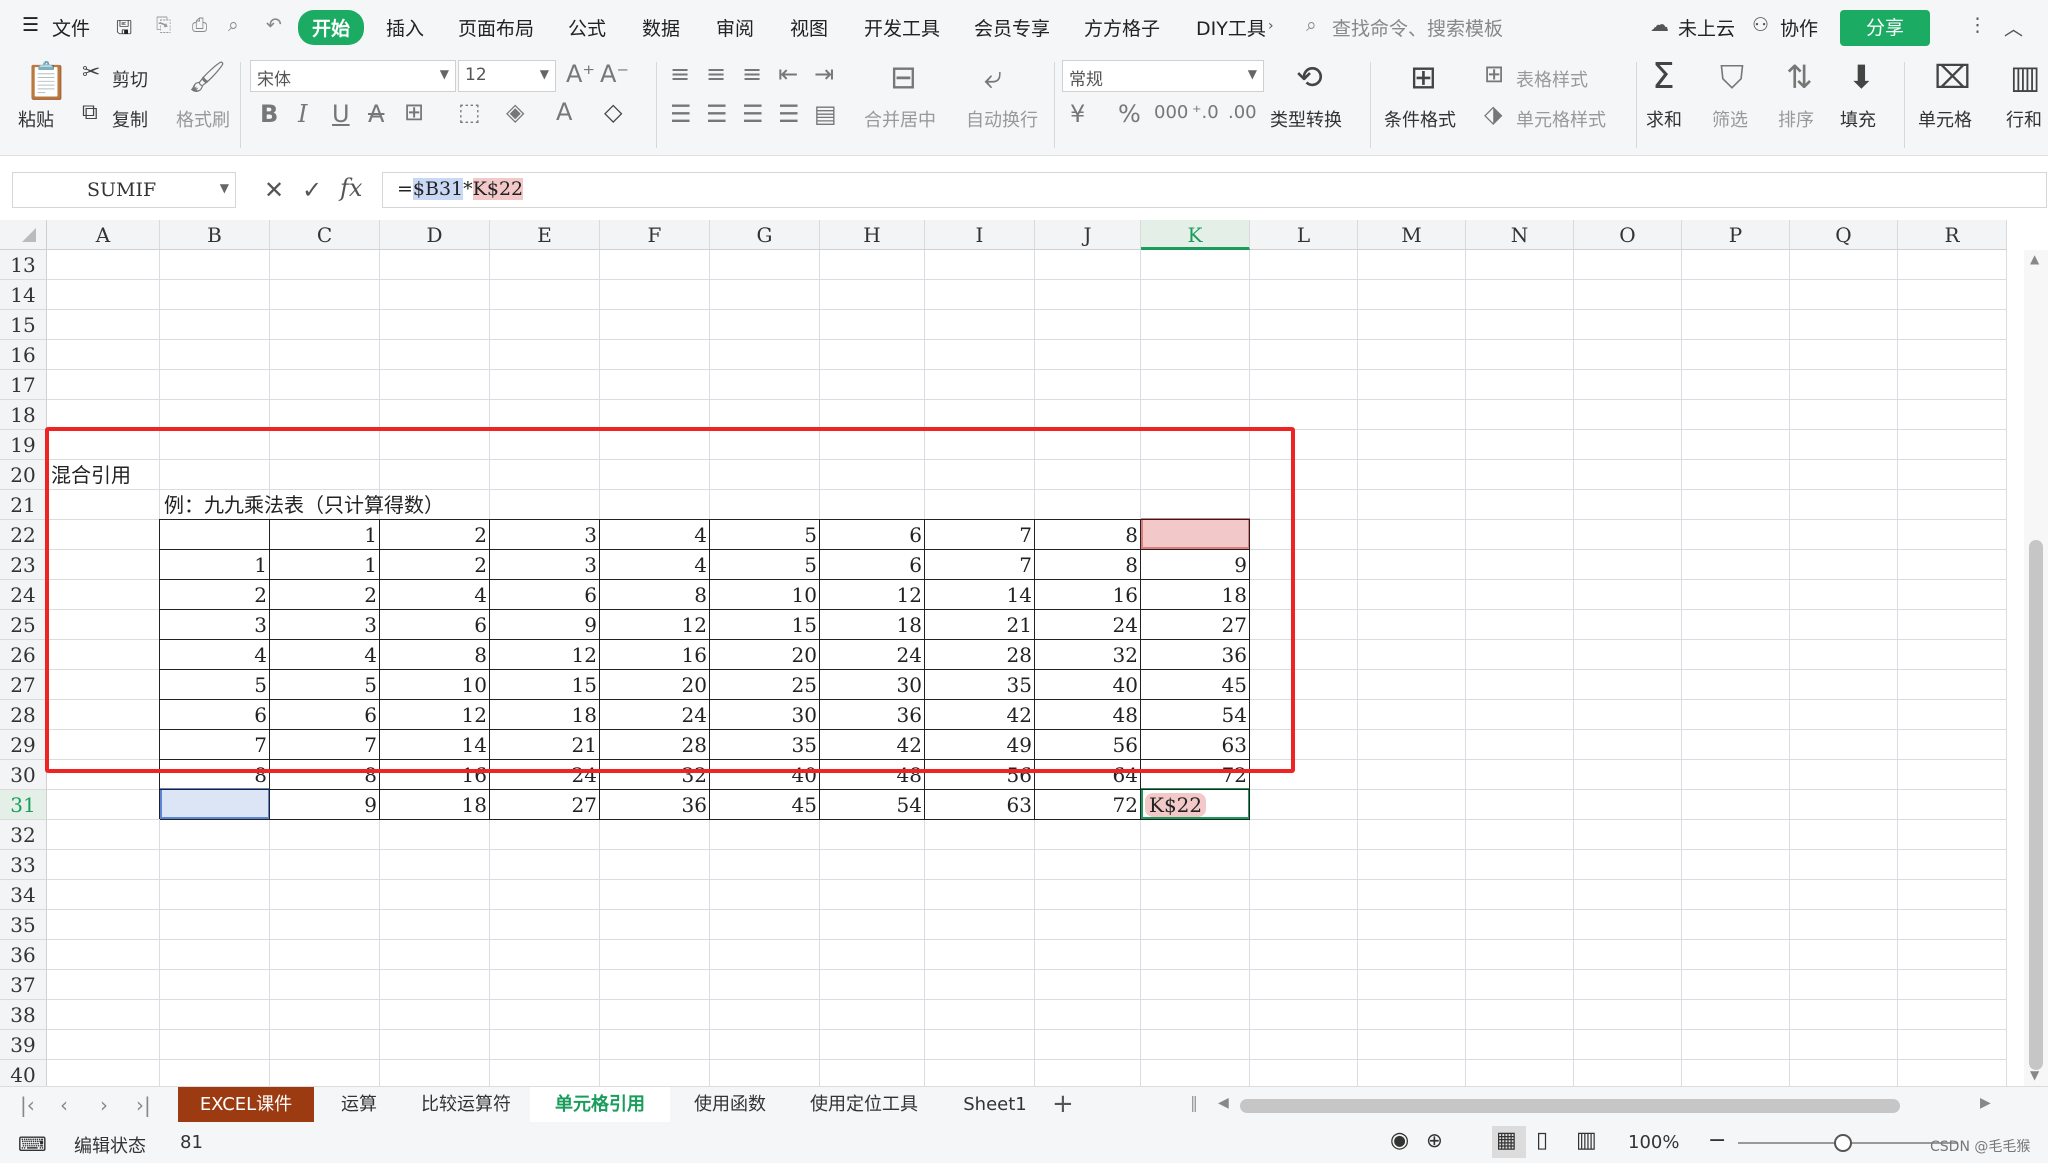 This screenshot has height=1163, width=2048. I want to click on row-header-17: 17, so click(23, 385).